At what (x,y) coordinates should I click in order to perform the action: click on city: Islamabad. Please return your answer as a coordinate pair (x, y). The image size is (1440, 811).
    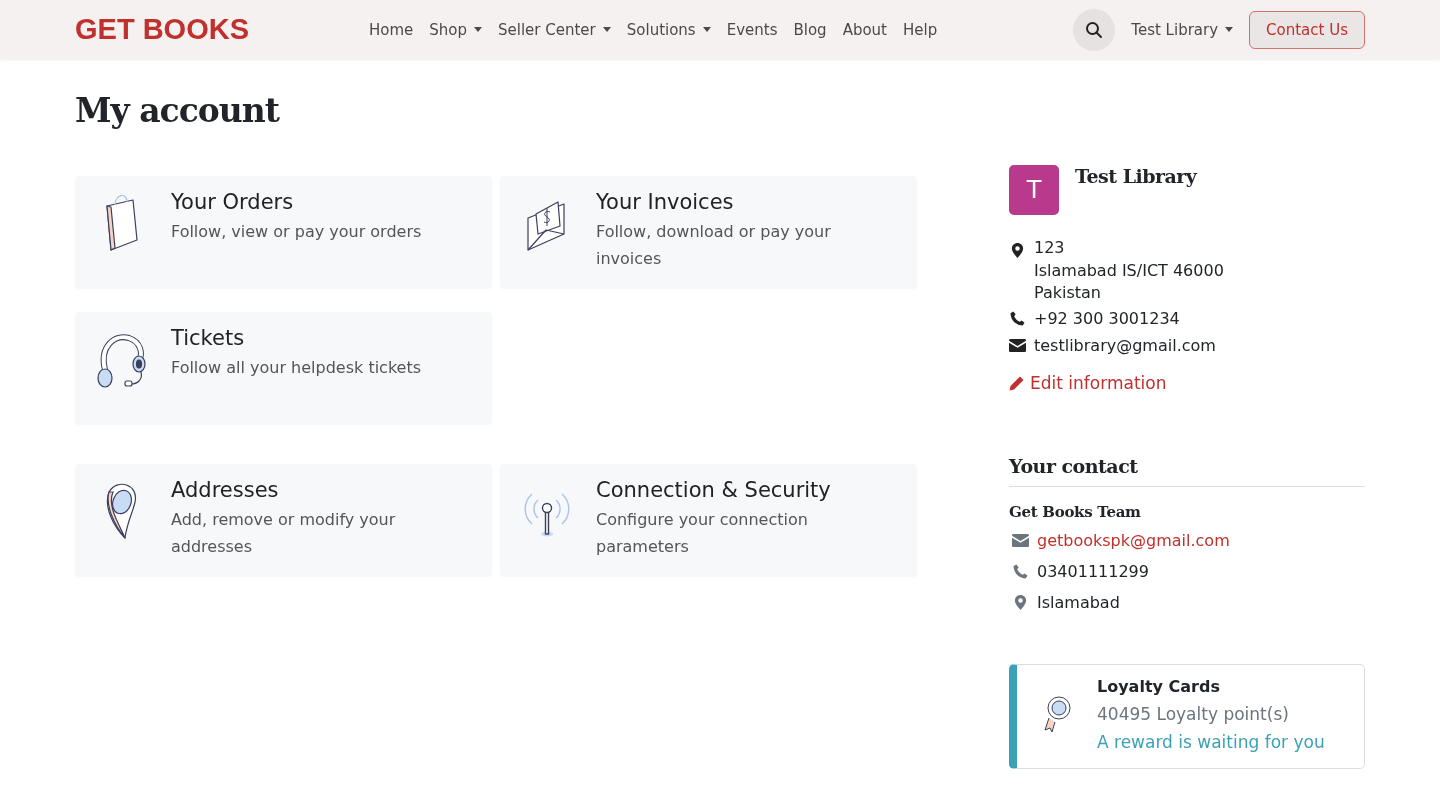
    Looking at the image, I should click on (1078, 602).